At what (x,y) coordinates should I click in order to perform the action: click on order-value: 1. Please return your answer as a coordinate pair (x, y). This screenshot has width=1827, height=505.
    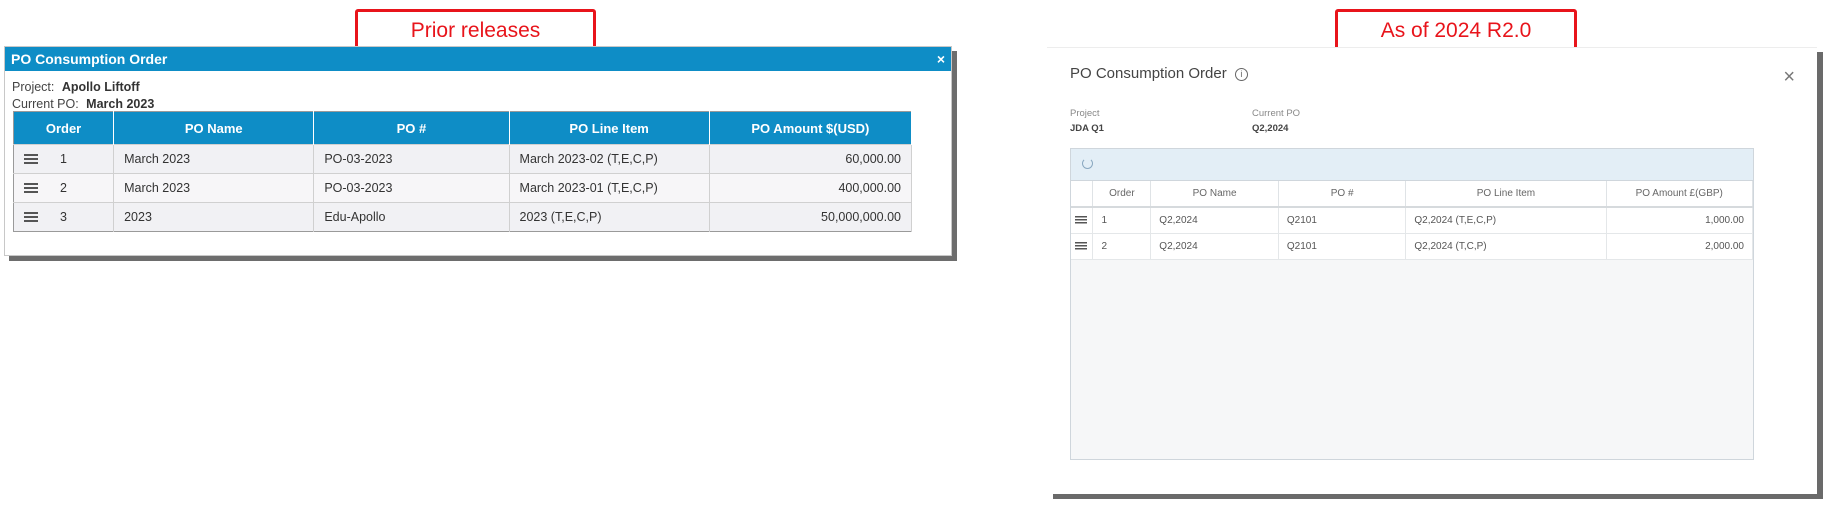
    Looking at the image, I should click on (63, 159).